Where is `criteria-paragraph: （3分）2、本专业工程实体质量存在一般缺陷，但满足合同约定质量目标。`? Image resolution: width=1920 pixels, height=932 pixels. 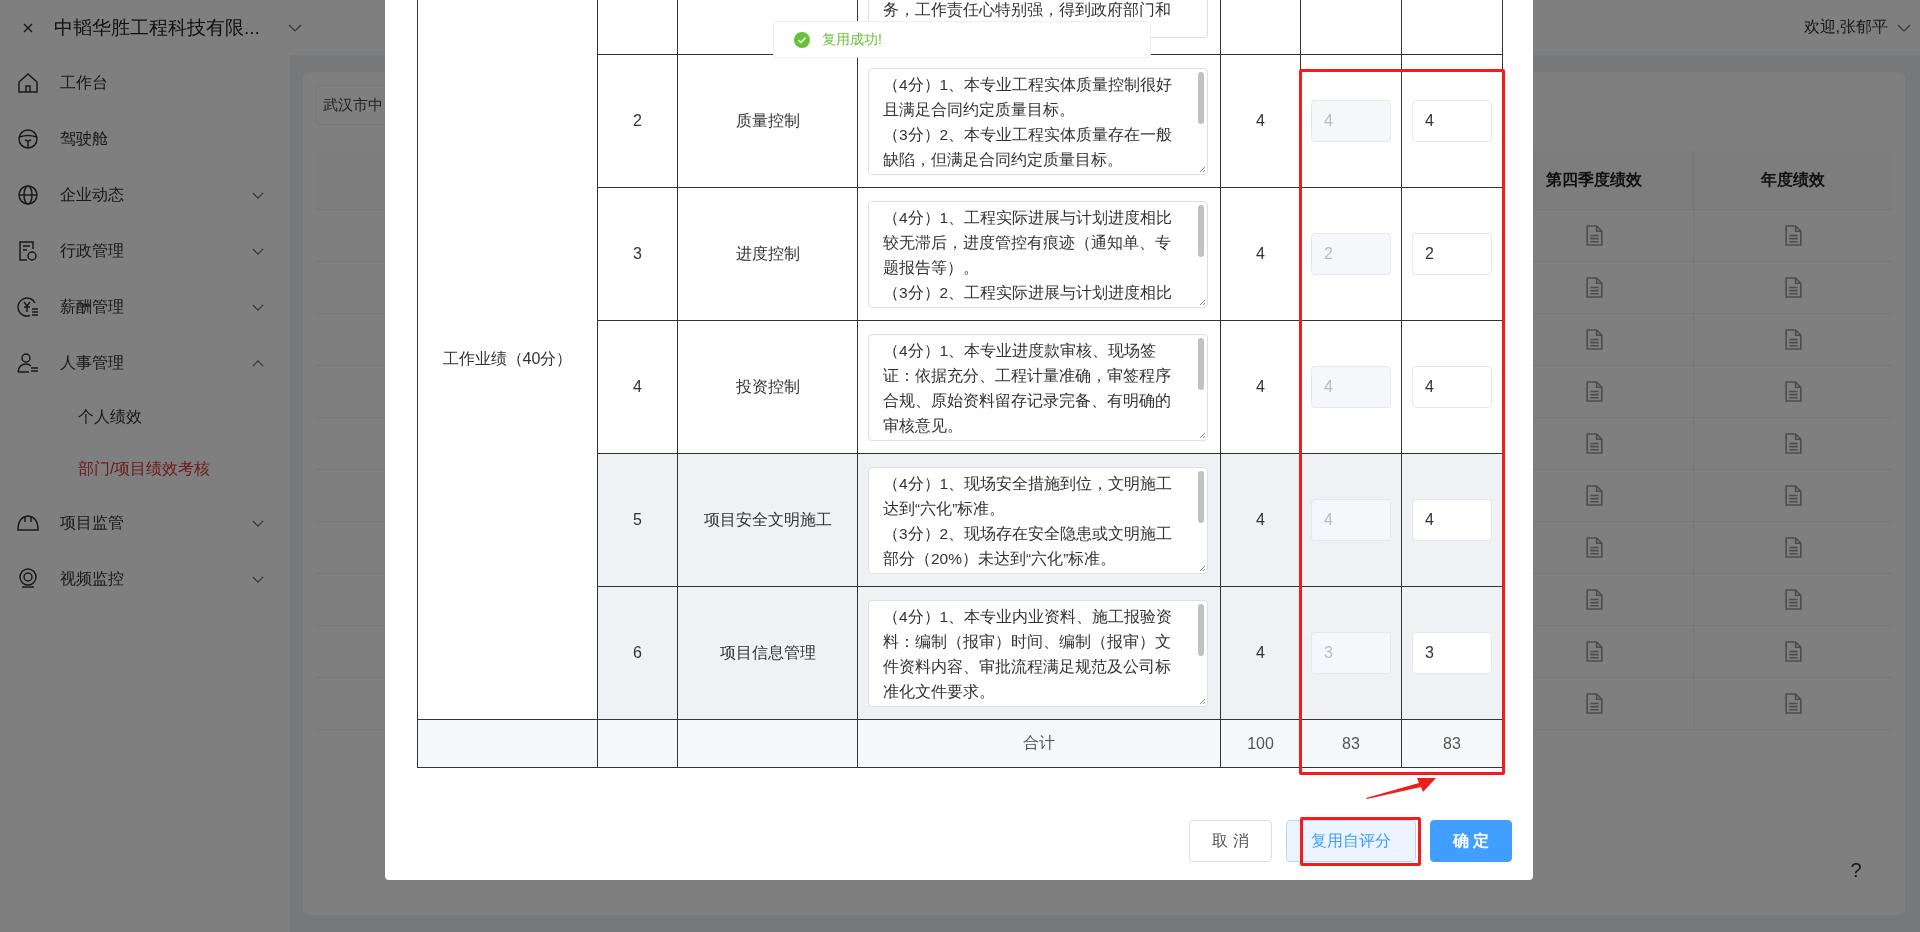
criteria-paragraph: （3分）2、本专业工程实体质量存在一般缺陷，但满足合同约定质量目标。 is located at coordinates (1028, 147).